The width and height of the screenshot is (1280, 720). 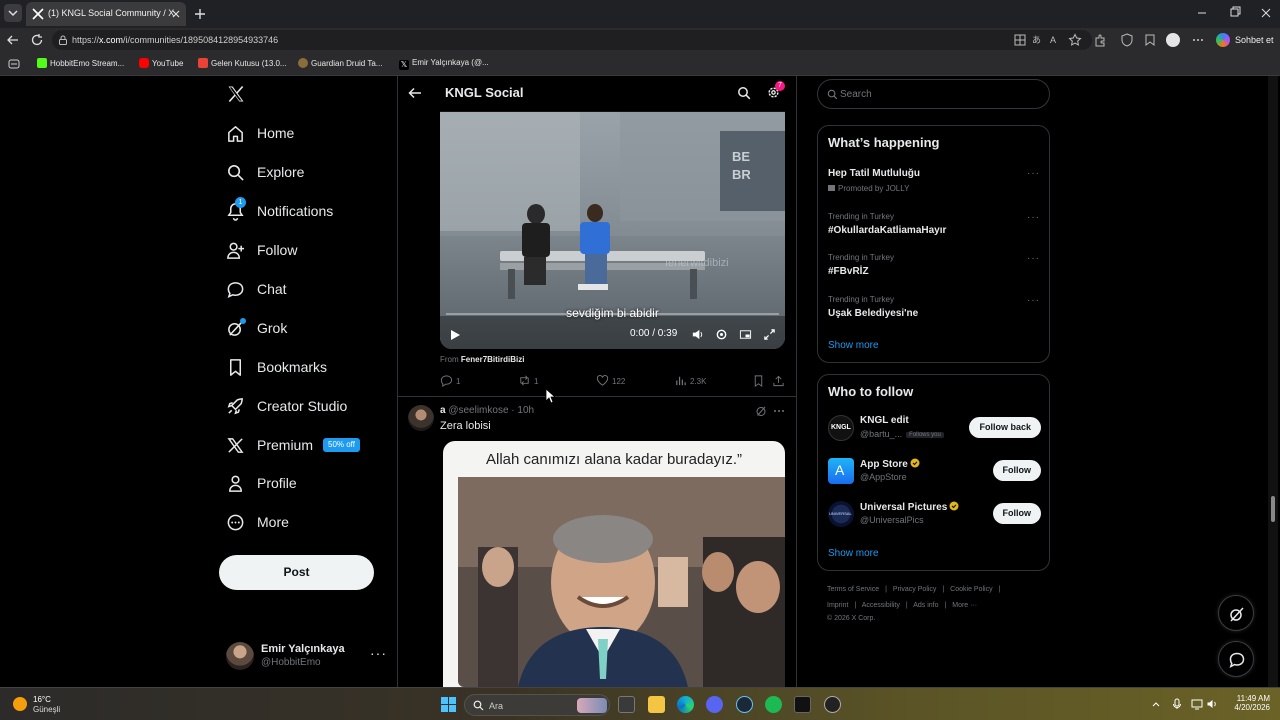 What do you see at coordinates (311, 407) in the screenshot?
I see `nav-creator-studio: Creator Studio` at bounding box center [311, 407].